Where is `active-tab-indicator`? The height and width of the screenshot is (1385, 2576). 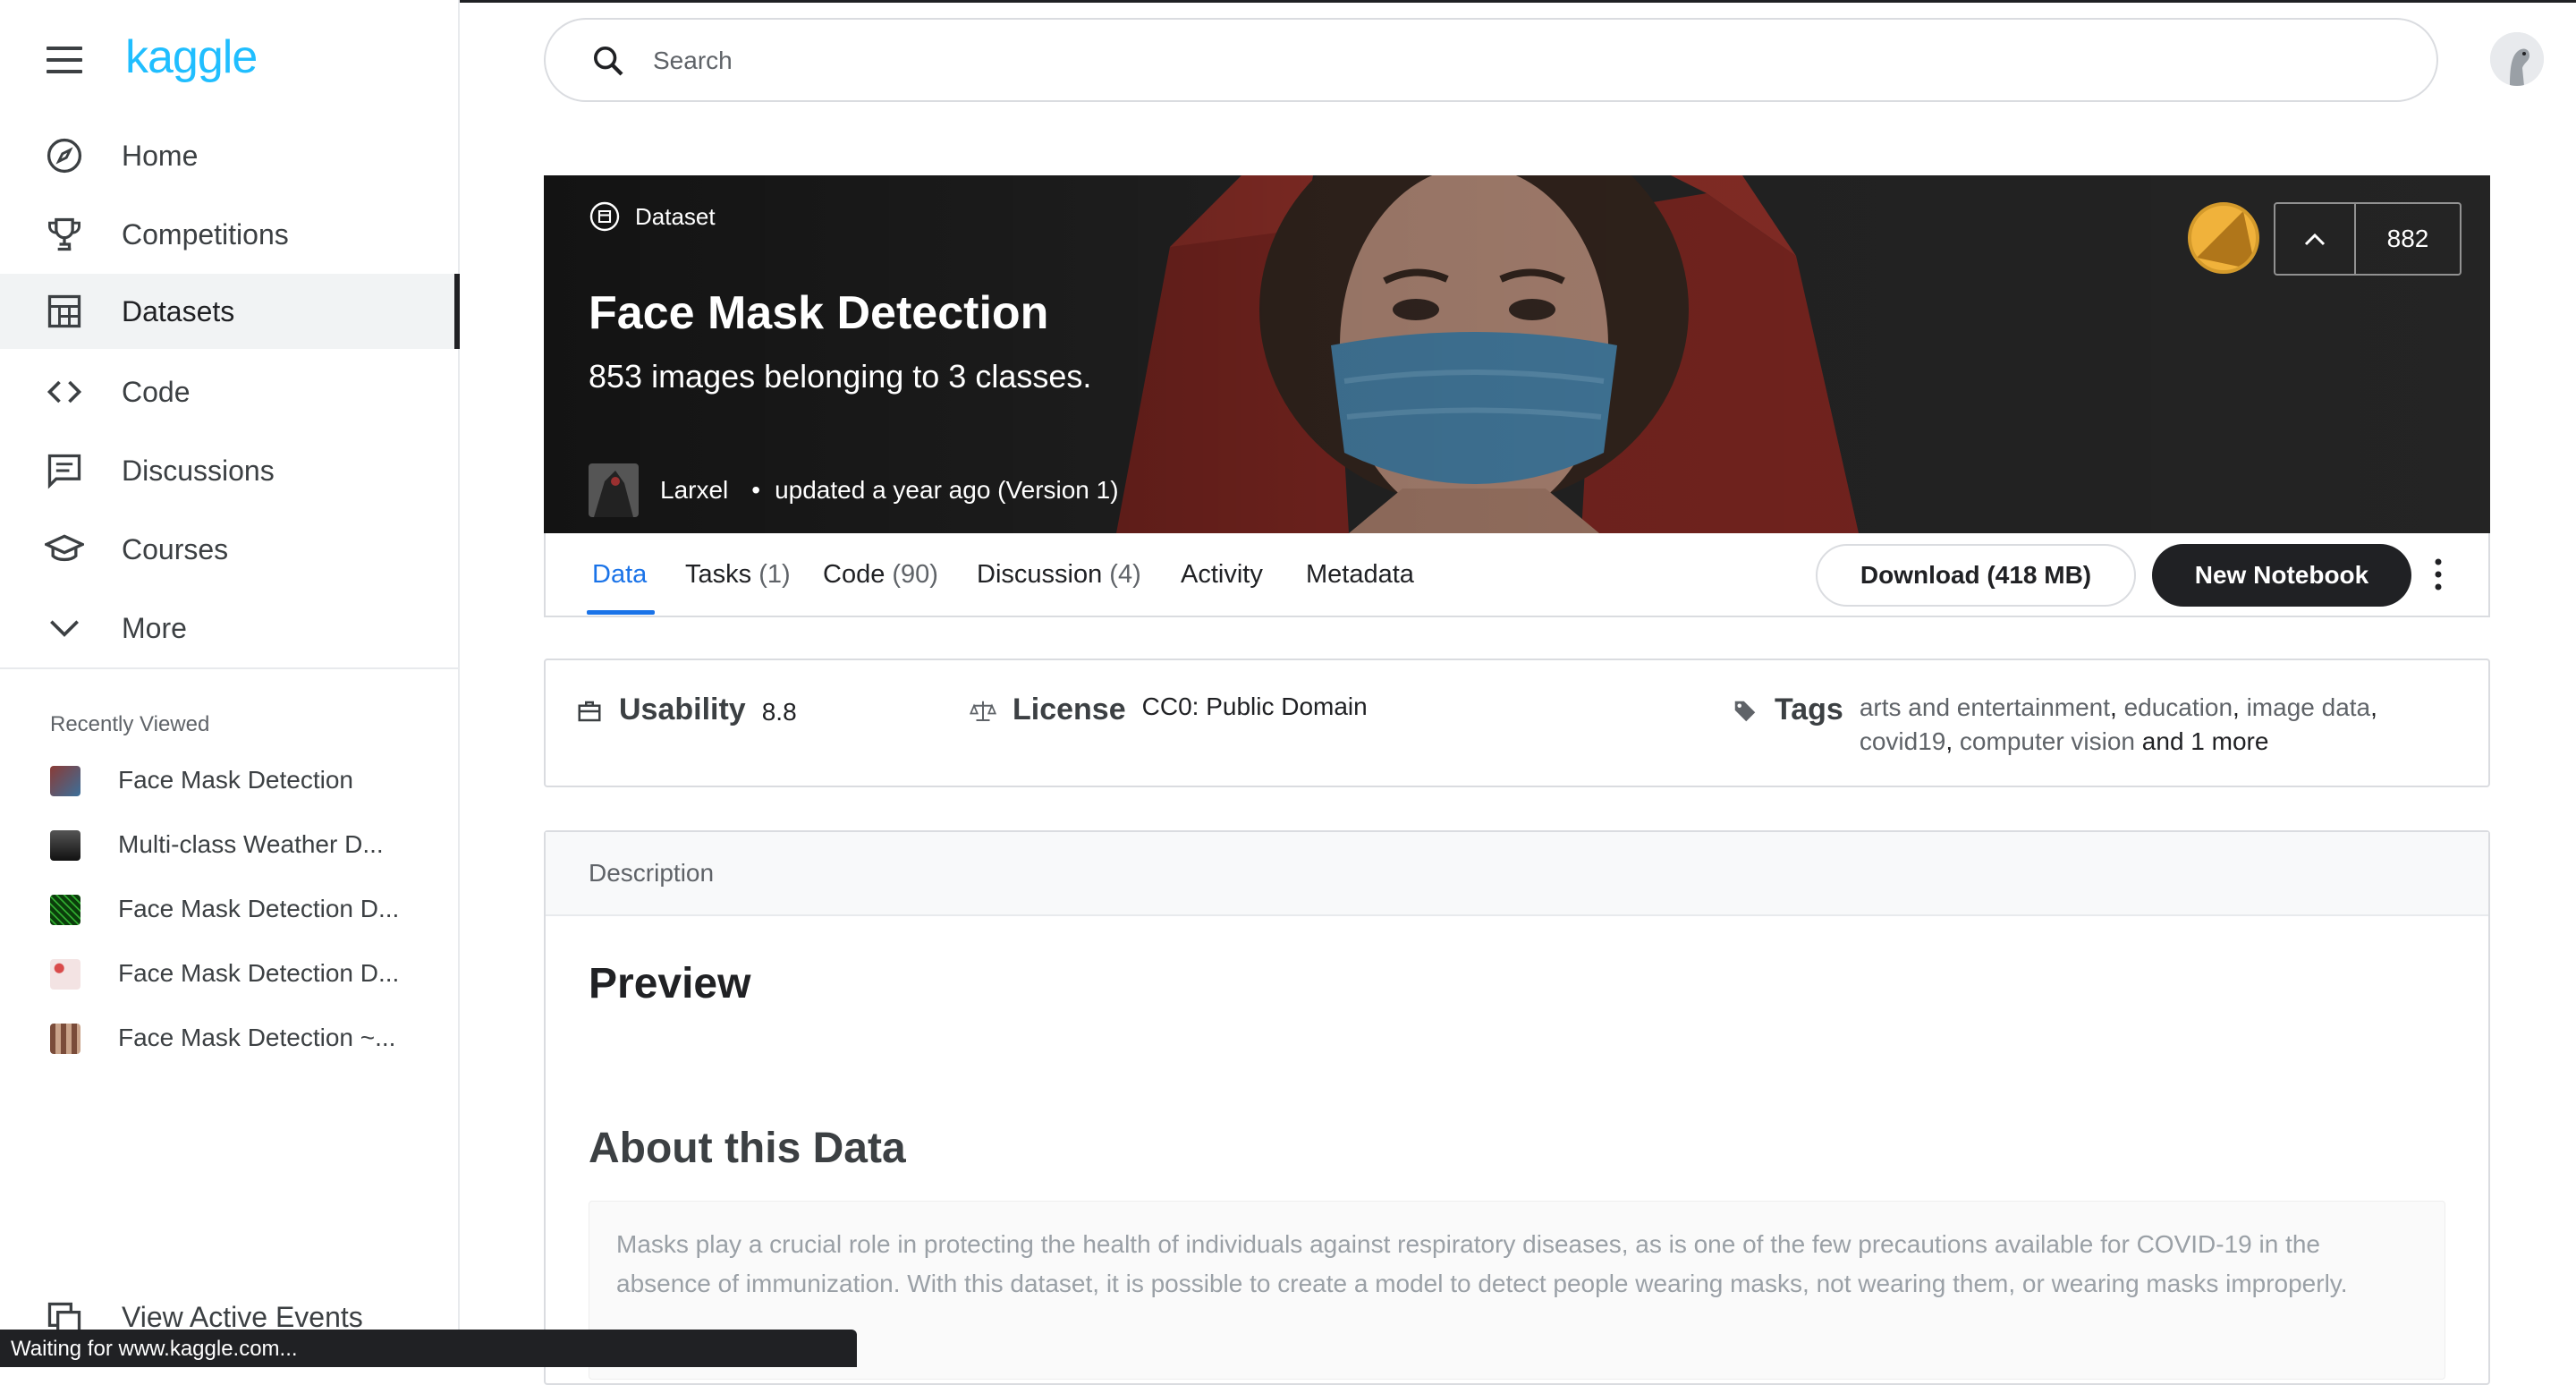 active-tab-indicator is located at coordinates (621, 612).